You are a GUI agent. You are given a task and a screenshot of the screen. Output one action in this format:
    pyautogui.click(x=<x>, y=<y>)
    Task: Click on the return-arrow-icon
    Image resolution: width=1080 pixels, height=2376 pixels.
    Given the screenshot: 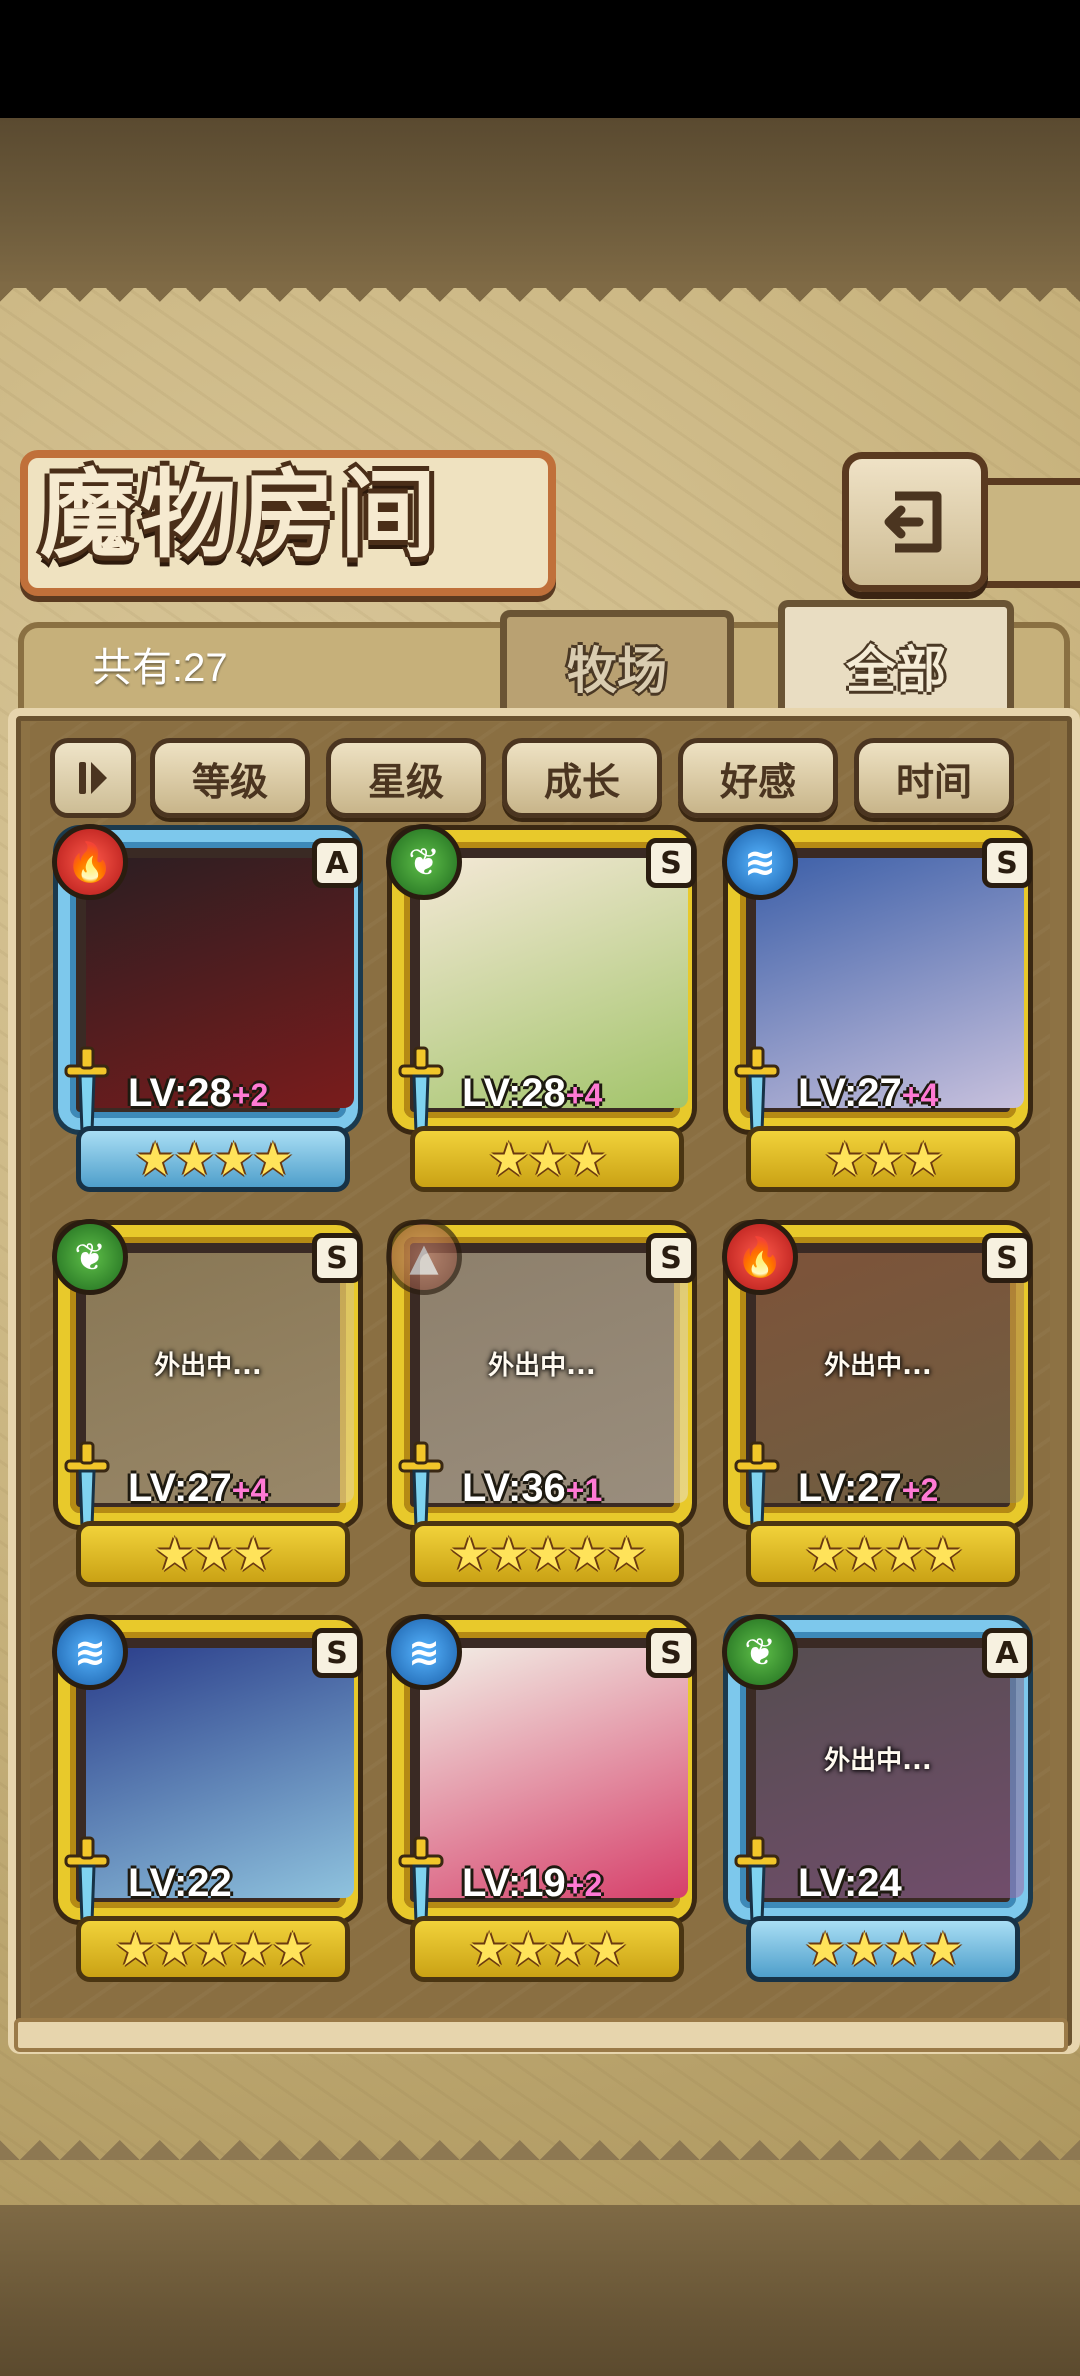 What is the action you would take?
    pyautogui.click(x=913, y=522)
    